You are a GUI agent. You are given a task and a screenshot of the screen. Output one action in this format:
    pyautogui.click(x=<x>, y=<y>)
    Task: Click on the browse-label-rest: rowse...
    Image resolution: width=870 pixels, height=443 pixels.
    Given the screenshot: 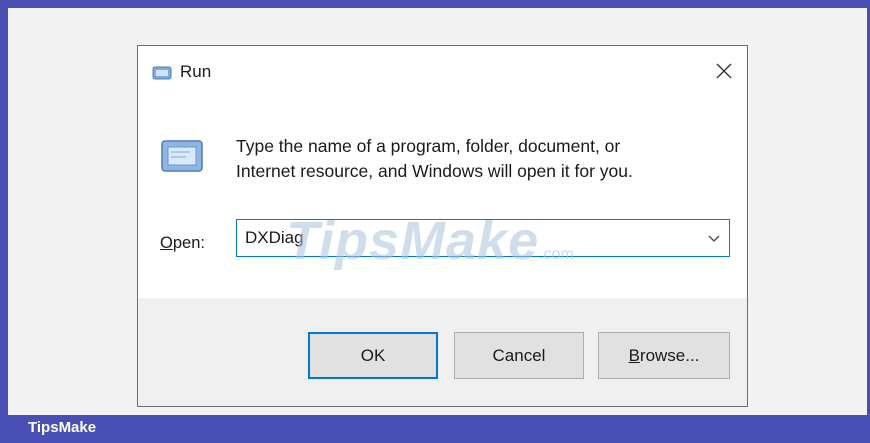 What is the action you would take?
    pyautogui.click(x=669, y=355)
    